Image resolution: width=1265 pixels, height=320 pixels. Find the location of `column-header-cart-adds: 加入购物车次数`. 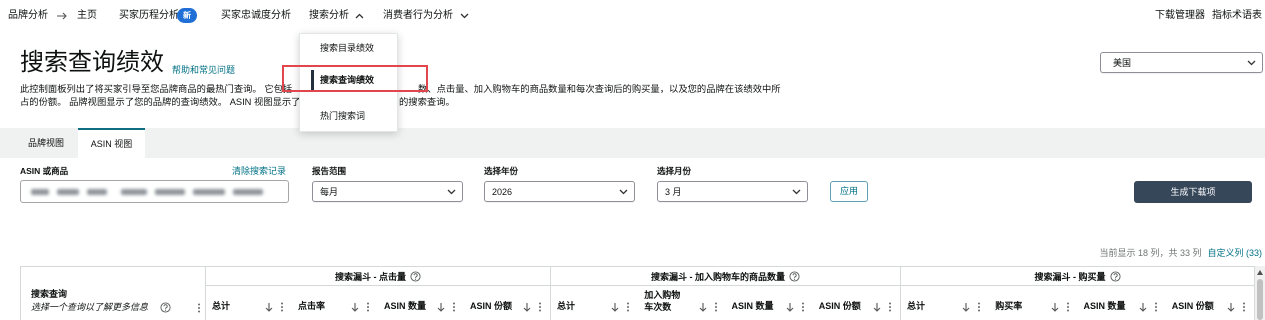

column-header-cart-adds: 加入购物车次数 is located at coordinates (681, 303).